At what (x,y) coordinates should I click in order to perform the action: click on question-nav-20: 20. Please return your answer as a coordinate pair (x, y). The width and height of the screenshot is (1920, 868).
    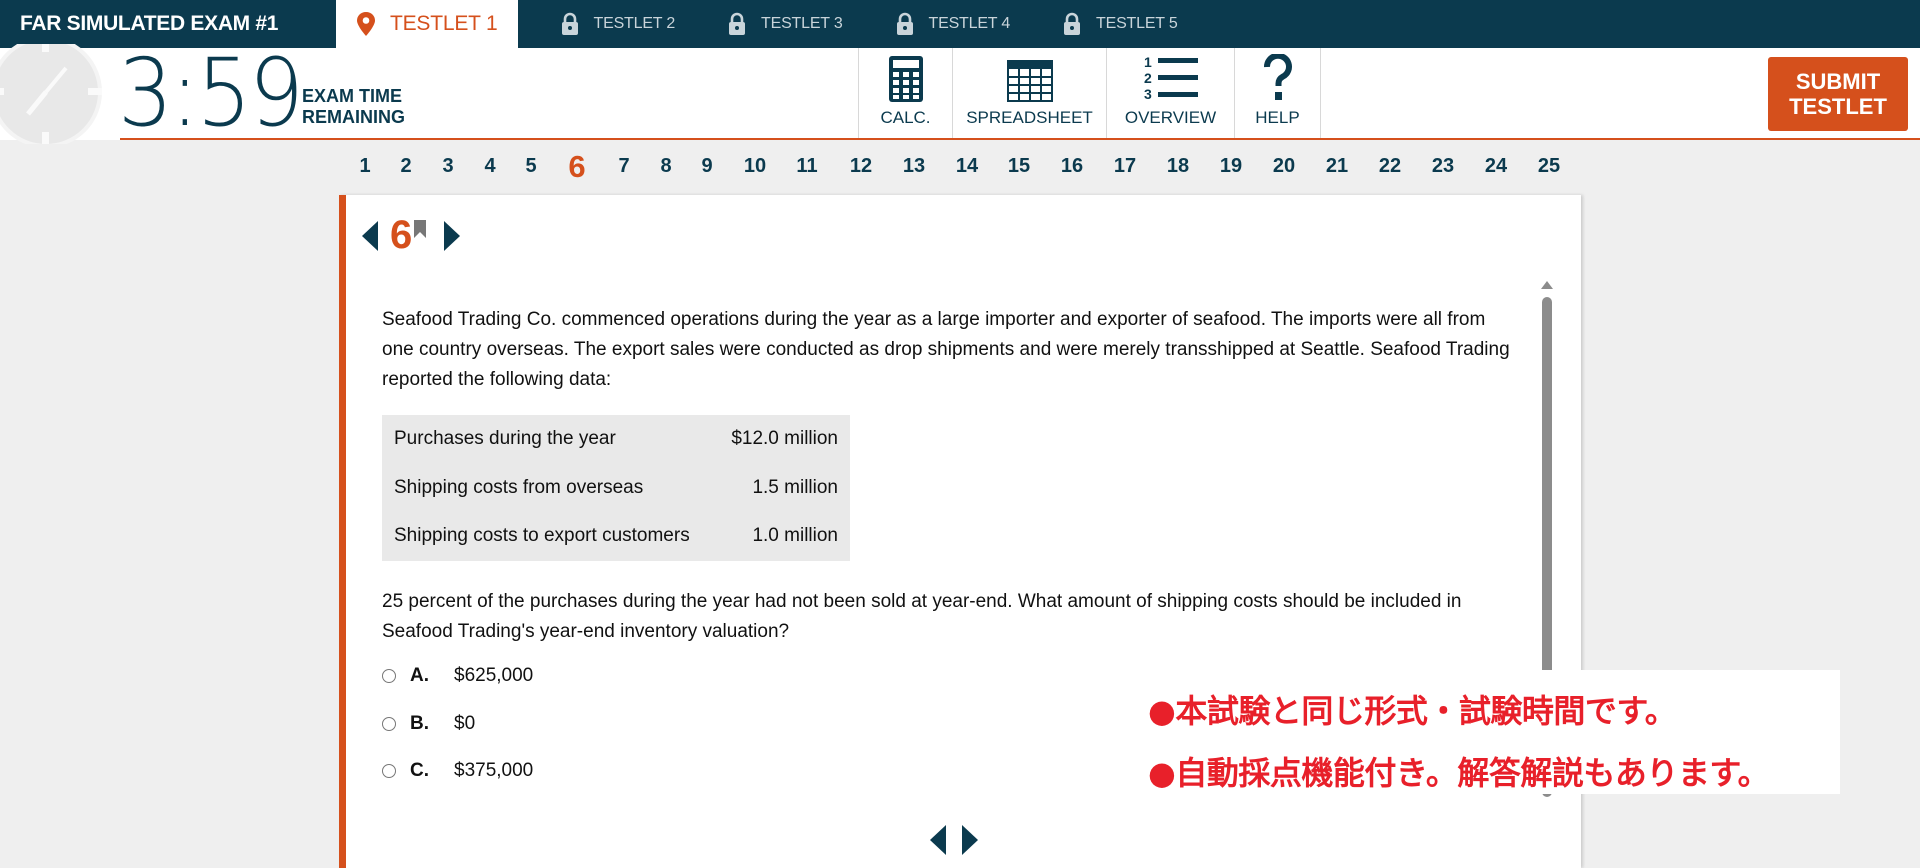
    Looking at the image, I should click on (1284, 166).